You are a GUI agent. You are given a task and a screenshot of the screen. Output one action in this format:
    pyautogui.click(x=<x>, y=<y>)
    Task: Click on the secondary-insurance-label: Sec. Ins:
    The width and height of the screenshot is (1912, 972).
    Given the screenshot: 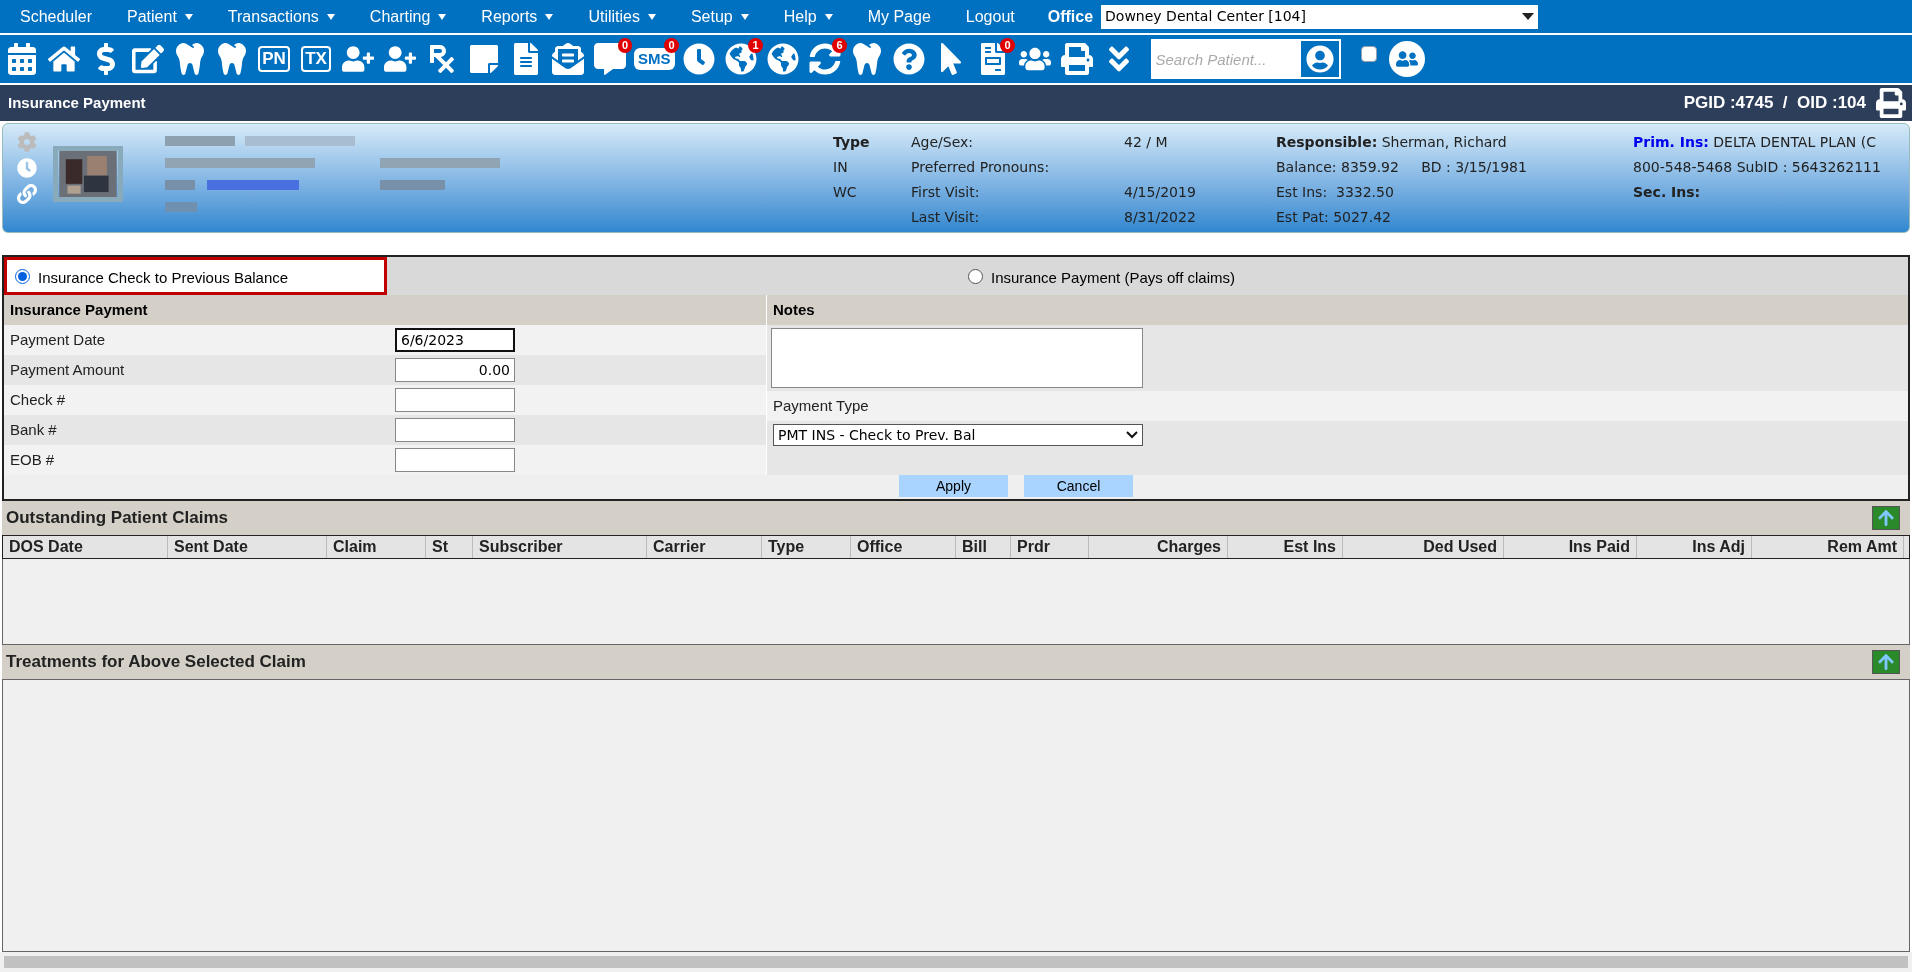 What is the action you would take?
    pyautogui.click(x=1667, y=192)
    